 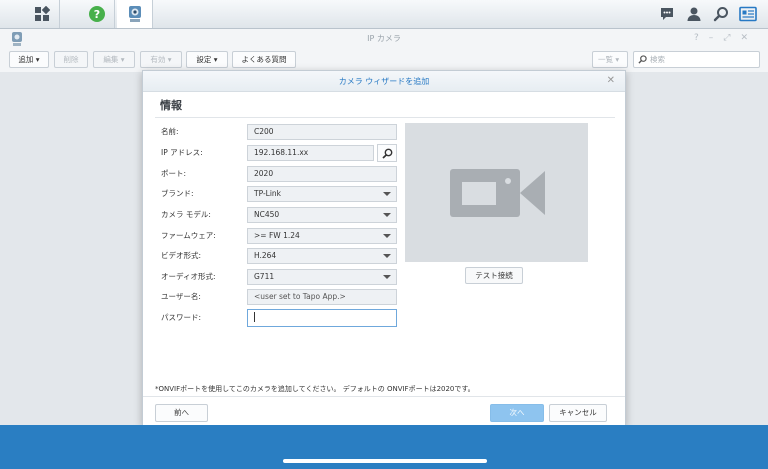 I want to click on delete-button: 削除, so click(x=71, y=59).